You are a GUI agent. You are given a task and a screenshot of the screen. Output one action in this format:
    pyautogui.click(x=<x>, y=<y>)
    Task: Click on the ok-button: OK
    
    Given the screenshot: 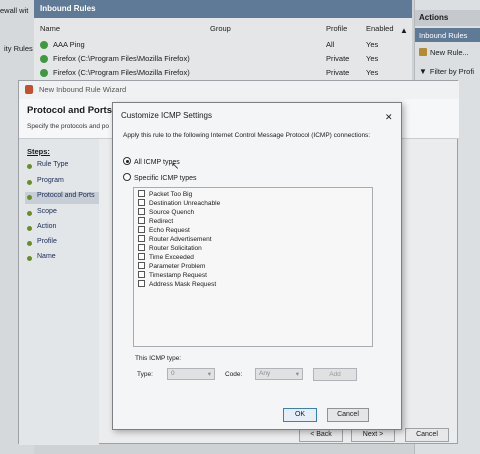 What is the action you would take?
    pyautogui.click(x=300, y=415)
    